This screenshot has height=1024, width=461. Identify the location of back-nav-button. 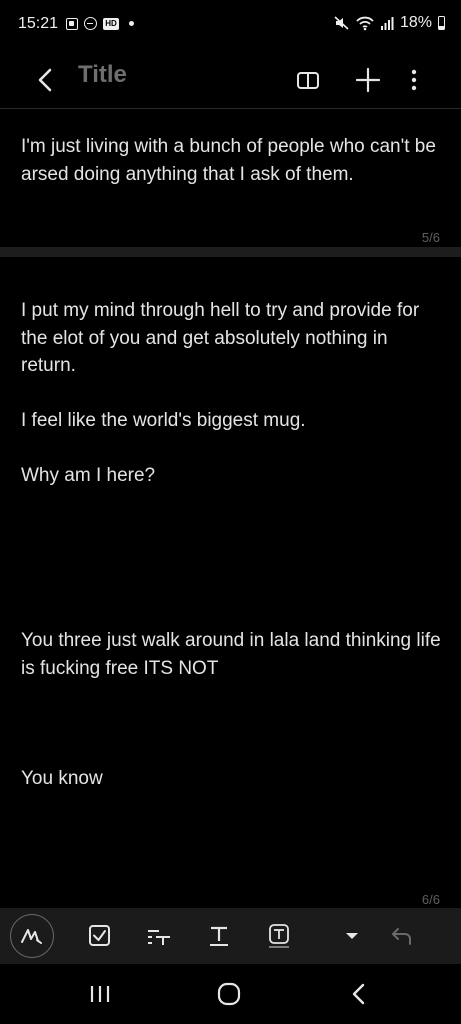
(359, 994).